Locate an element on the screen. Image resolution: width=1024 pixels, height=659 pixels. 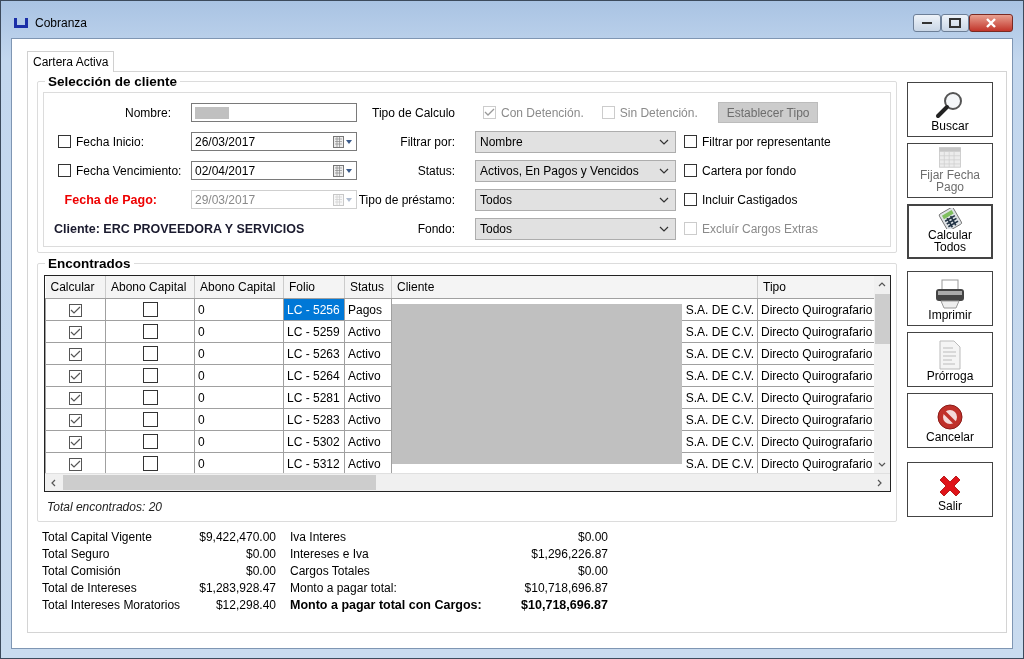
action-button: Cancelar is located at coordinates (950, 420).